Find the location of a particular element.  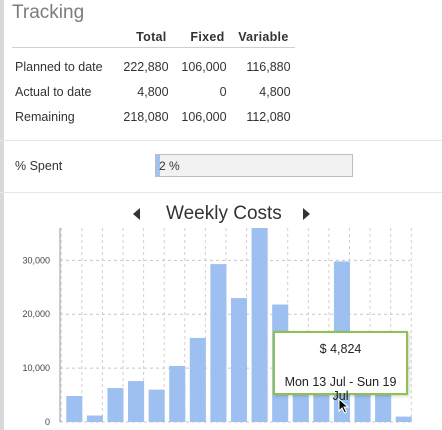

y-tick-label: 30,000 is located at coordinates (36, 260).